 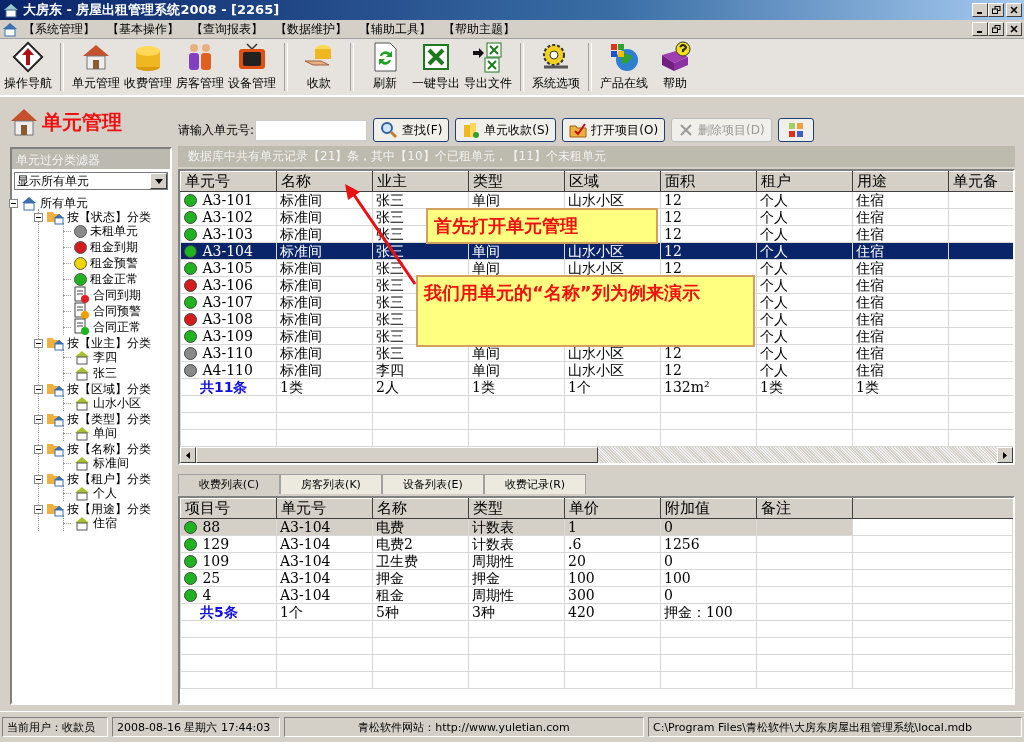 I want to click on scrollbar-thumb, so click(x=397, y=455).